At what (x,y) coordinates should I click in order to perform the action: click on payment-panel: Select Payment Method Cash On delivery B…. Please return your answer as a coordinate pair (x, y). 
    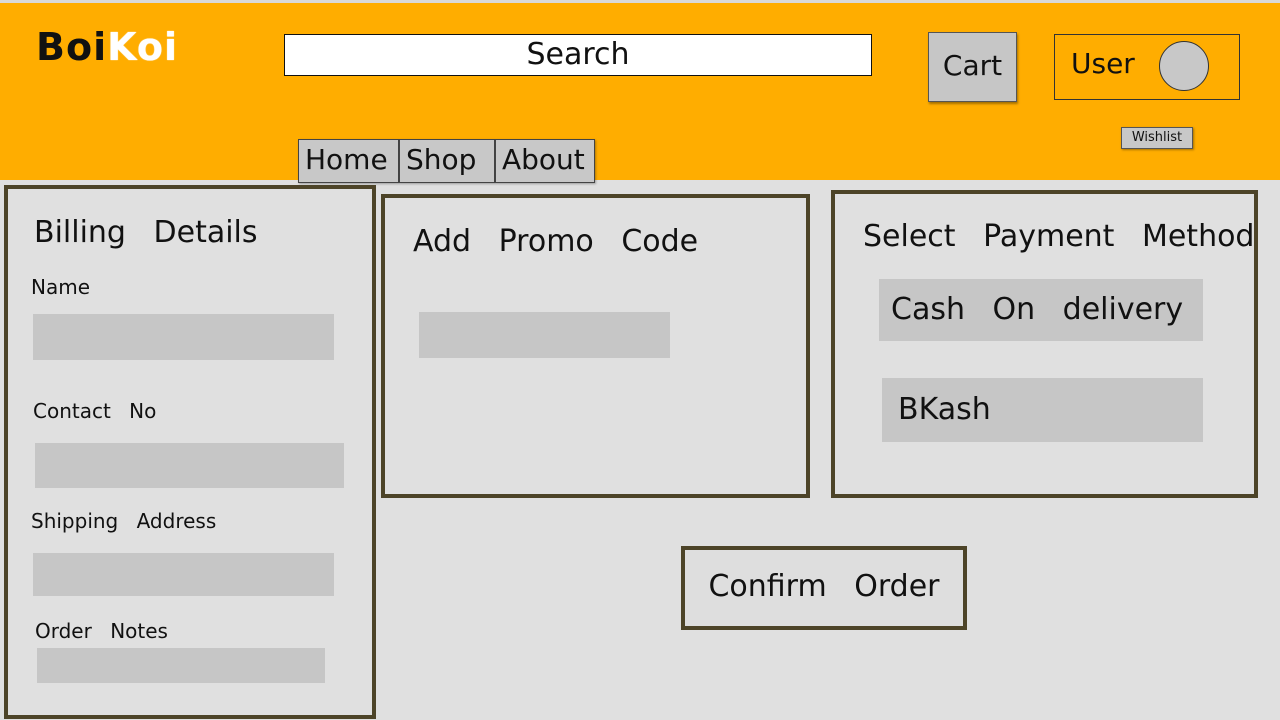
    Looking at the image, I should click on (1044, 344).